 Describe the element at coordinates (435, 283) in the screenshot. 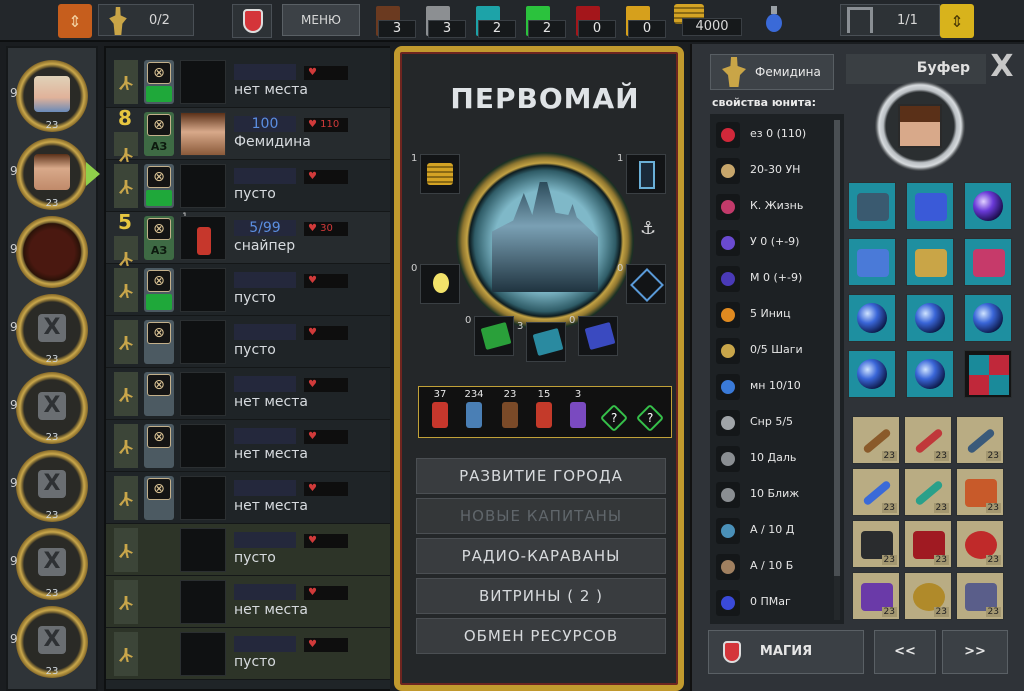

I see `bulb-slot: 0` at that location.